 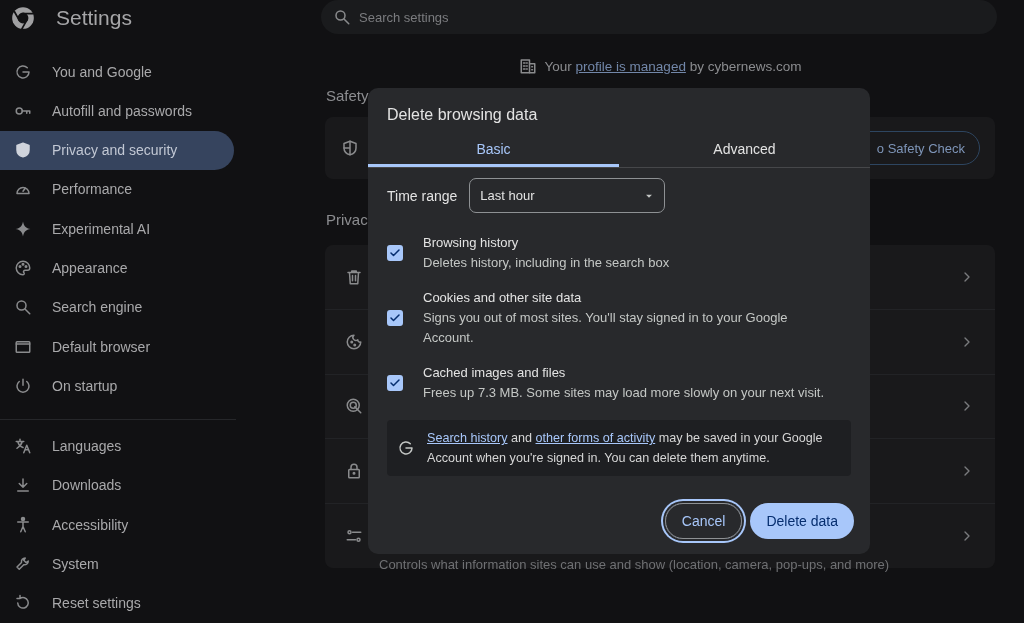 I want to click on sidebar-item: Search engine, so click(x=117, y=307).